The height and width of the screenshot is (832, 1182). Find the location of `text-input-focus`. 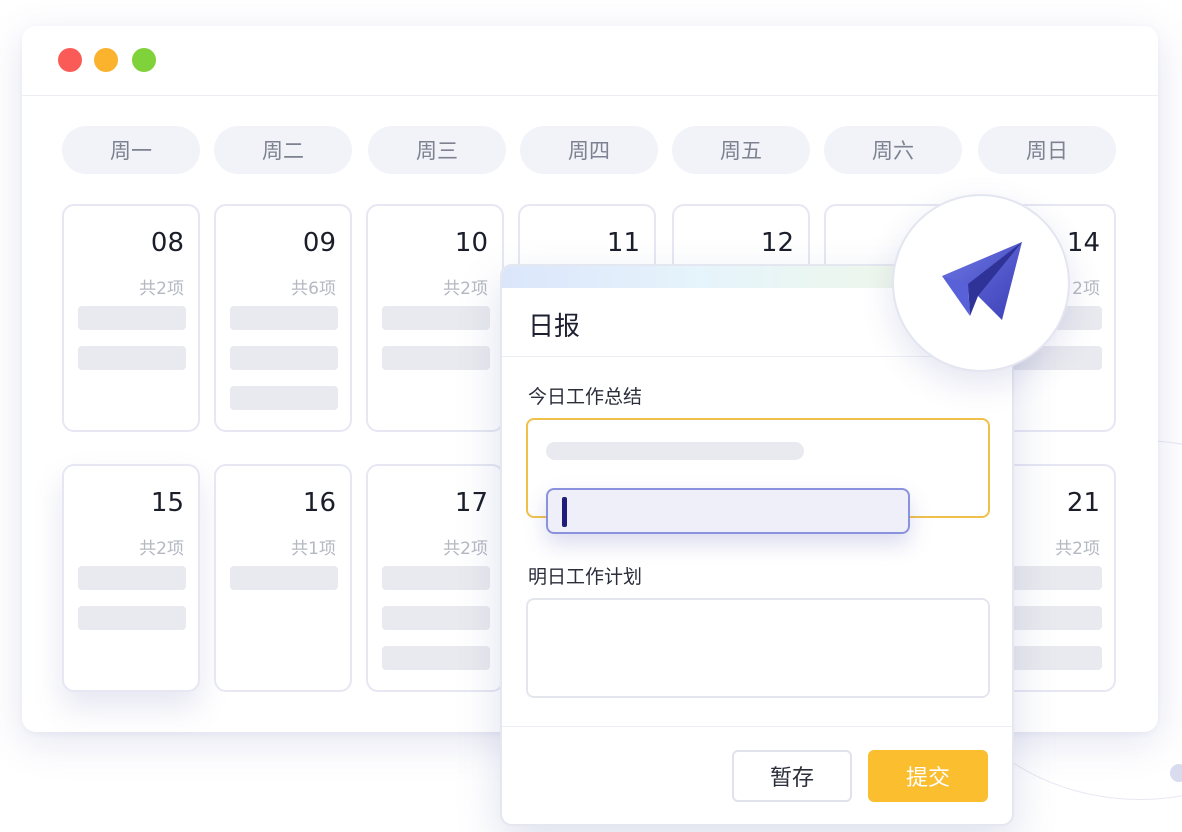

text-input-focus is located at coordinates (728, 511).